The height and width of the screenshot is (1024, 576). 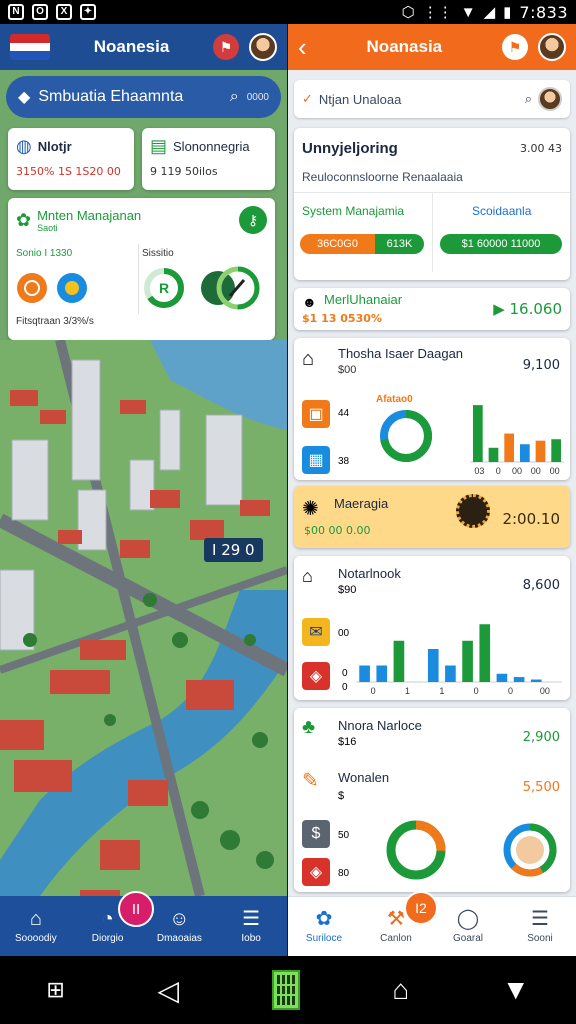 I want to click on globe-icon: ◍, so click(x=24, y=146).